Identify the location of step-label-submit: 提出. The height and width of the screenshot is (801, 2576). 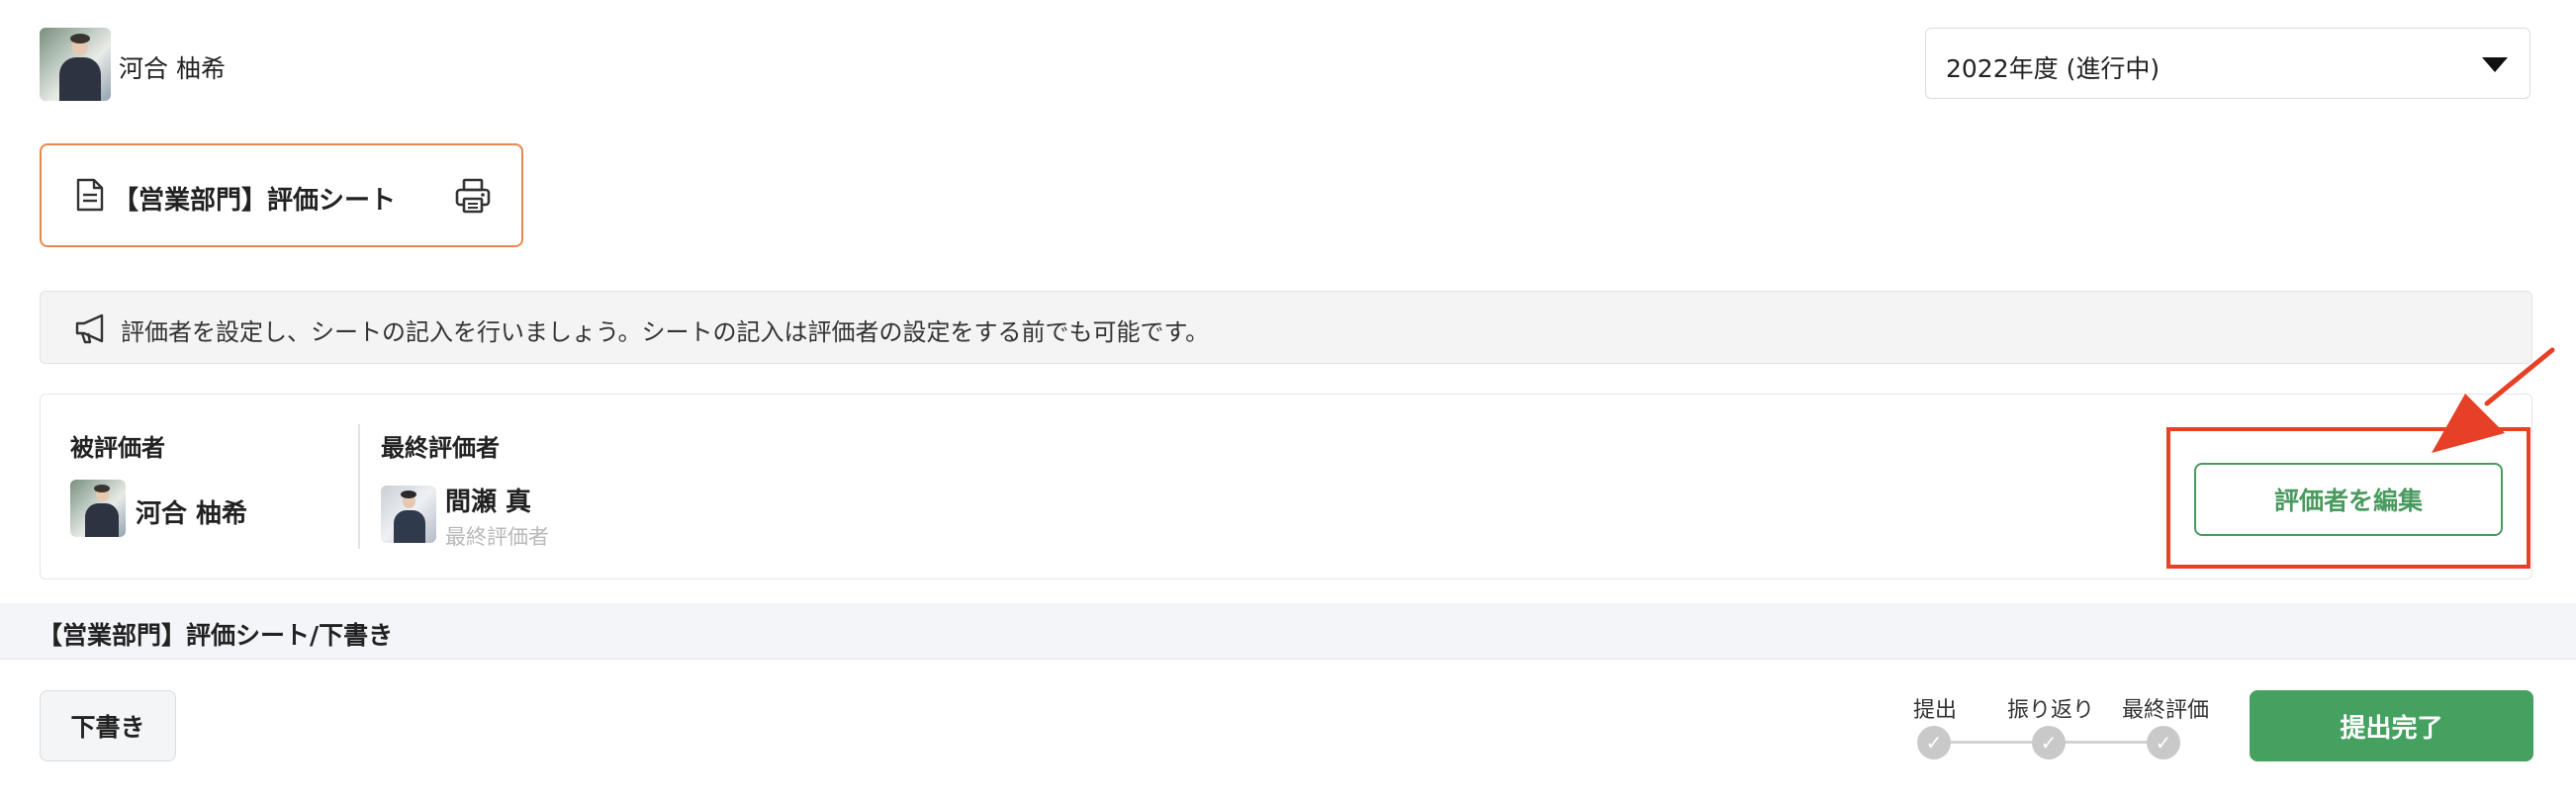
(1936, 711).